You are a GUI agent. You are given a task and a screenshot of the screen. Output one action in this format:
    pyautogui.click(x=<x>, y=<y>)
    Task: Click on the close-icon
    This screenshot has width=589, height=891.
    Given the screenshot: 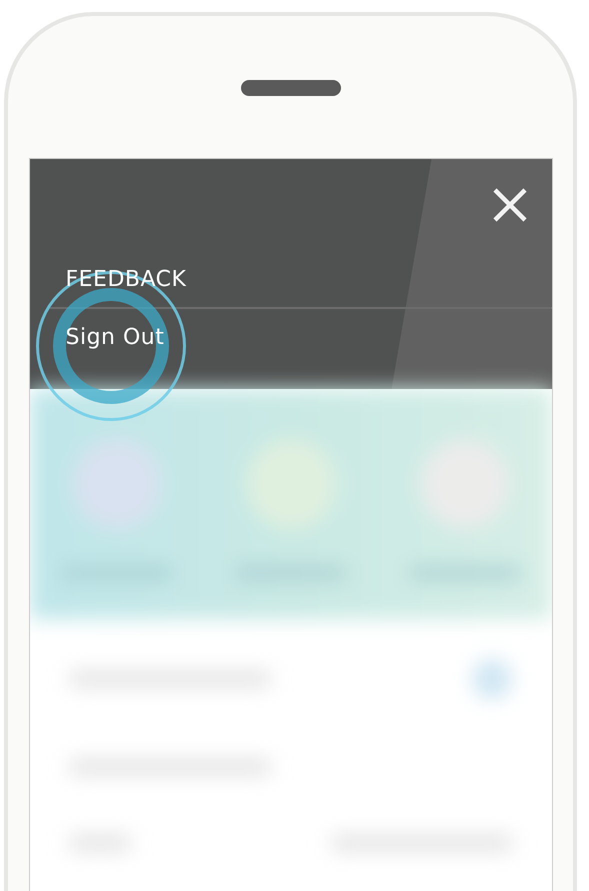 What is the action you would take?
    pyautogui.click(x=510, y=205)
    